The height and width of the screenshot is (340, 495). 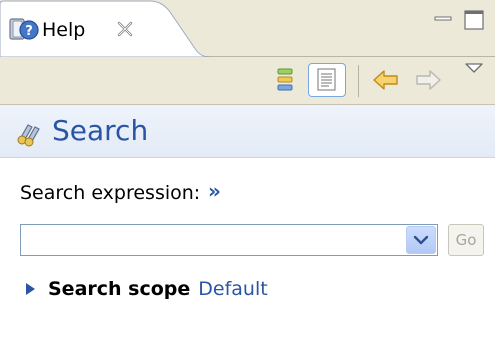 What do you see at coordinates (421, 240) in the screenshot?
I see `chevron-down-icon` at bounding box center [421, 240].